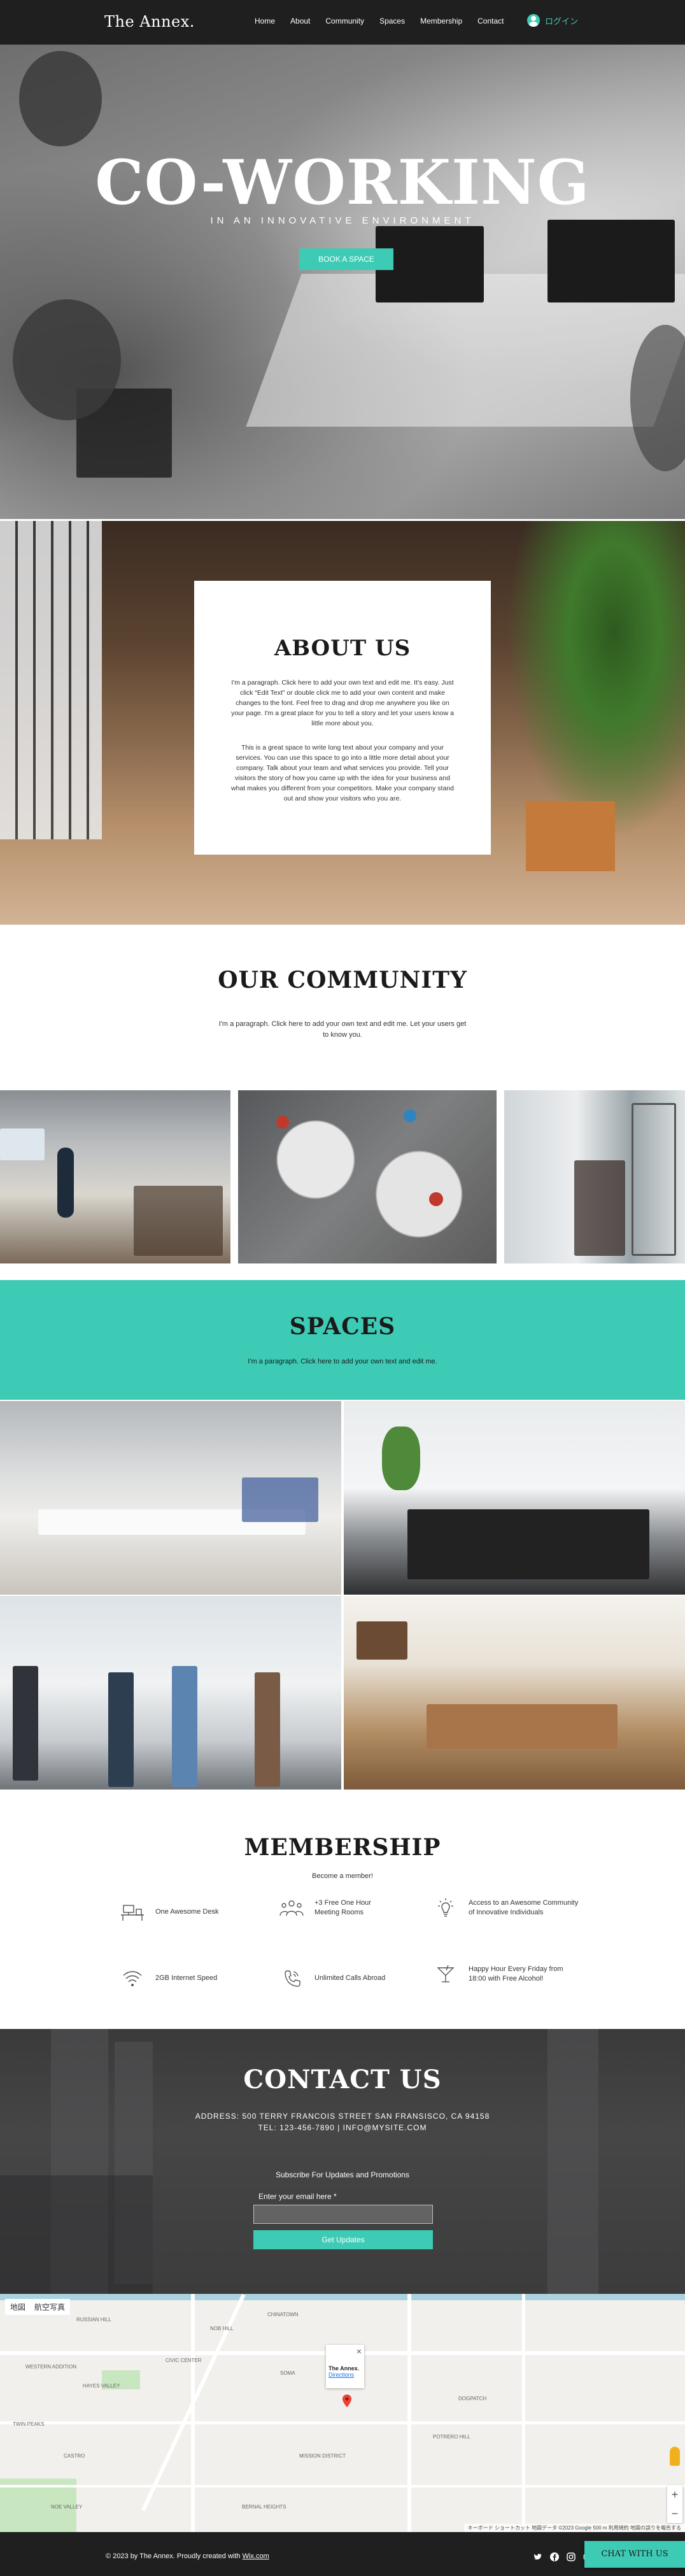 The width and height of the screenshot is (685, 2576). What do you see at coordinates (342, 2174) in the screenshot?
I see `subscribe-heading: Subscribe For Updates and Promotions` at bounding box center [342, 2174].